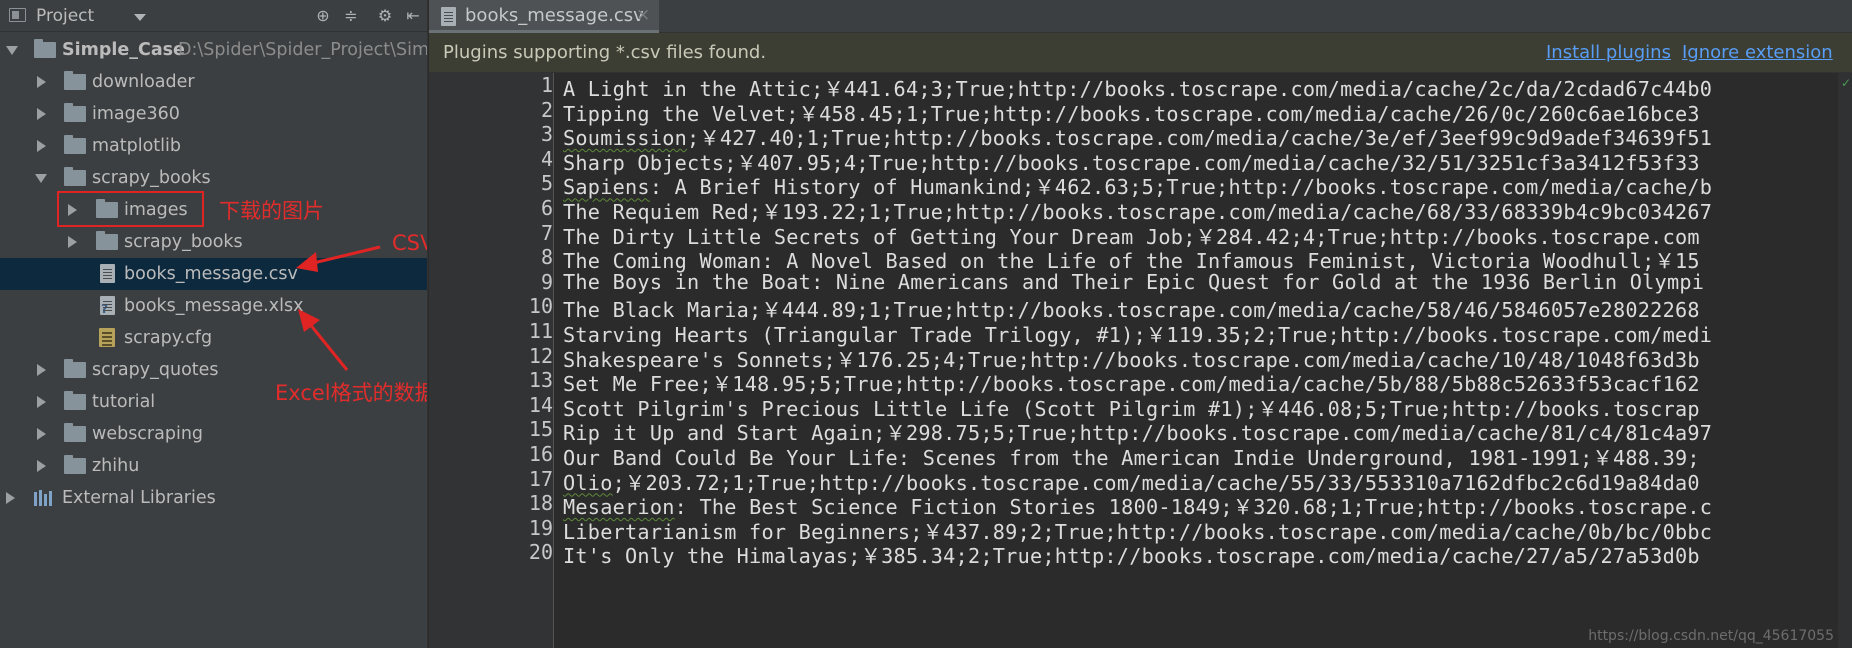  I want to click on tab-books-message-csv: books_message.csv ×, so click(544, 16).